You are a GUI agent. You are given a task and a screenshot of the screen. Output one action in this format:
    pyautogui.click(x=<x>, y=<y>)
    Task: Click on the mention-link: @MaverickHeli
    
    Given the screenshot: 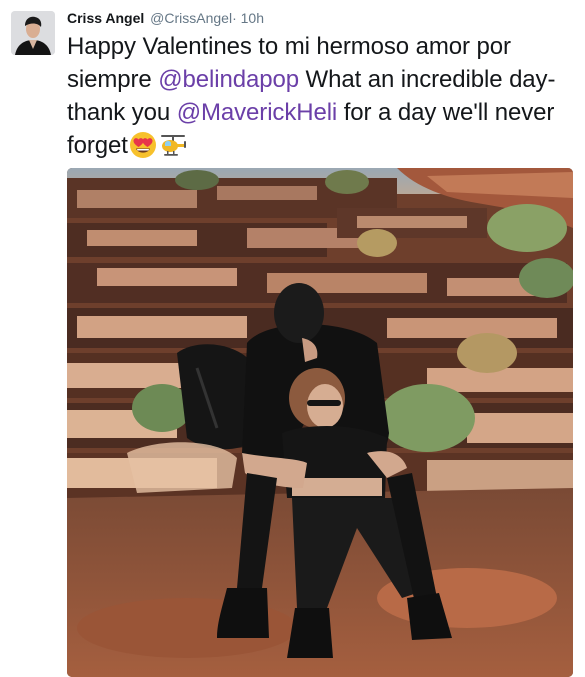 What is the action you would take?
    pyautogui.click(x=257, y=112)
    